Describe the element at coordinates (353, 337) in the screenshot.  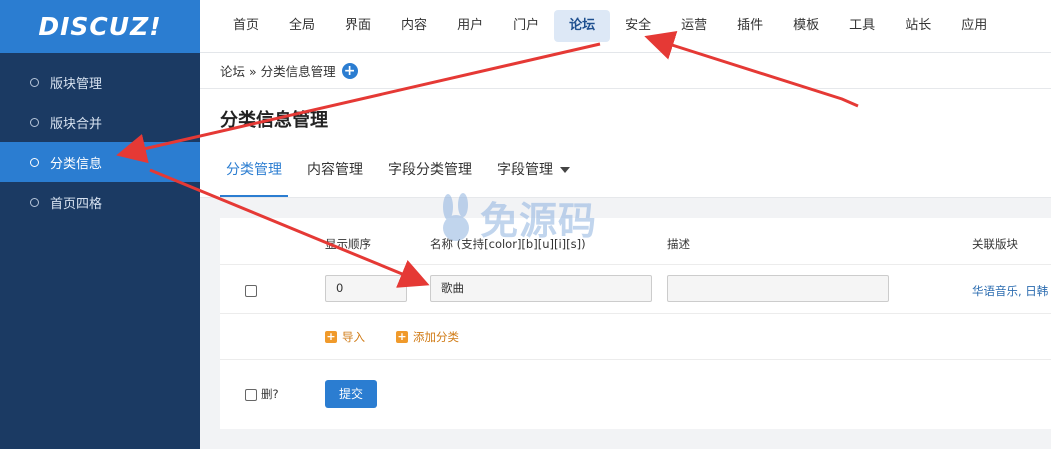
I see `import-label: 导入` at that location.